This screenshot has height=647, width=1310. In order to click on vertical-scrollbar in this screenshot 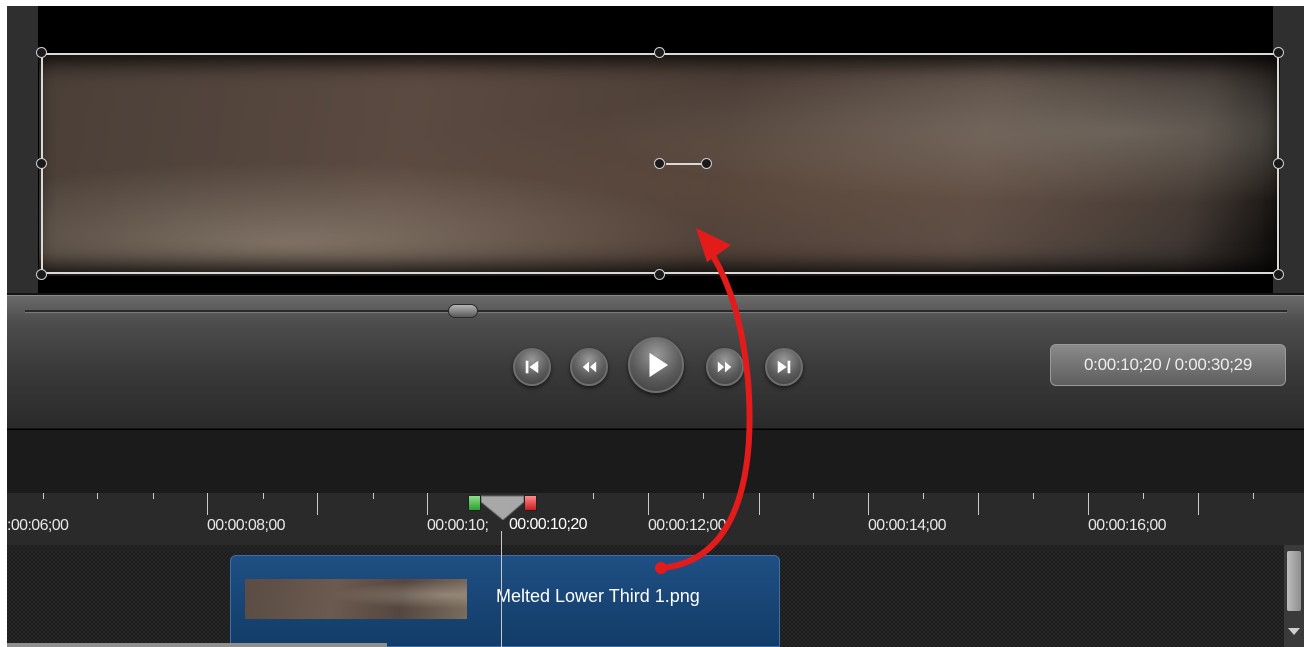, I will do `click(1294, 596)`.